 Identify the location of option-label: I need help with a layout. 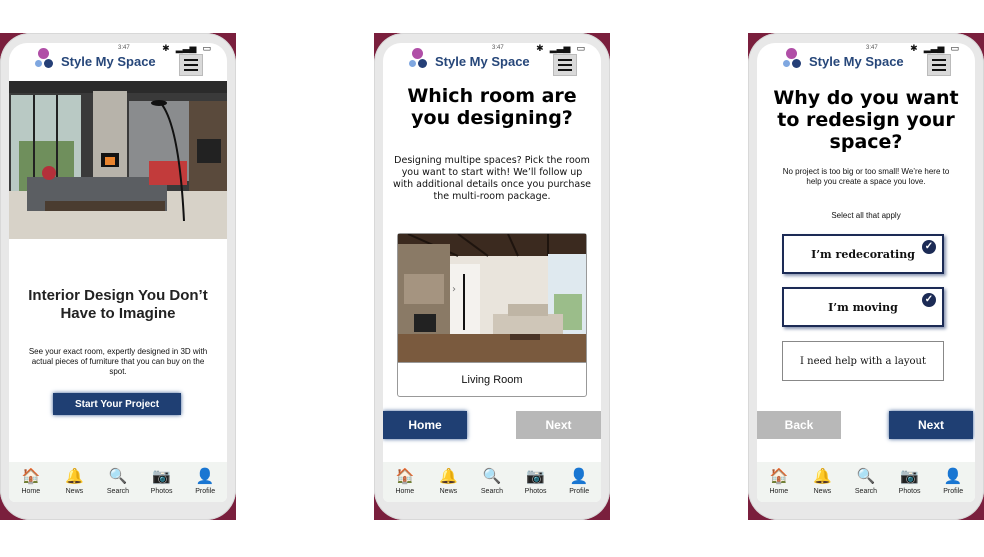
(863, 361).